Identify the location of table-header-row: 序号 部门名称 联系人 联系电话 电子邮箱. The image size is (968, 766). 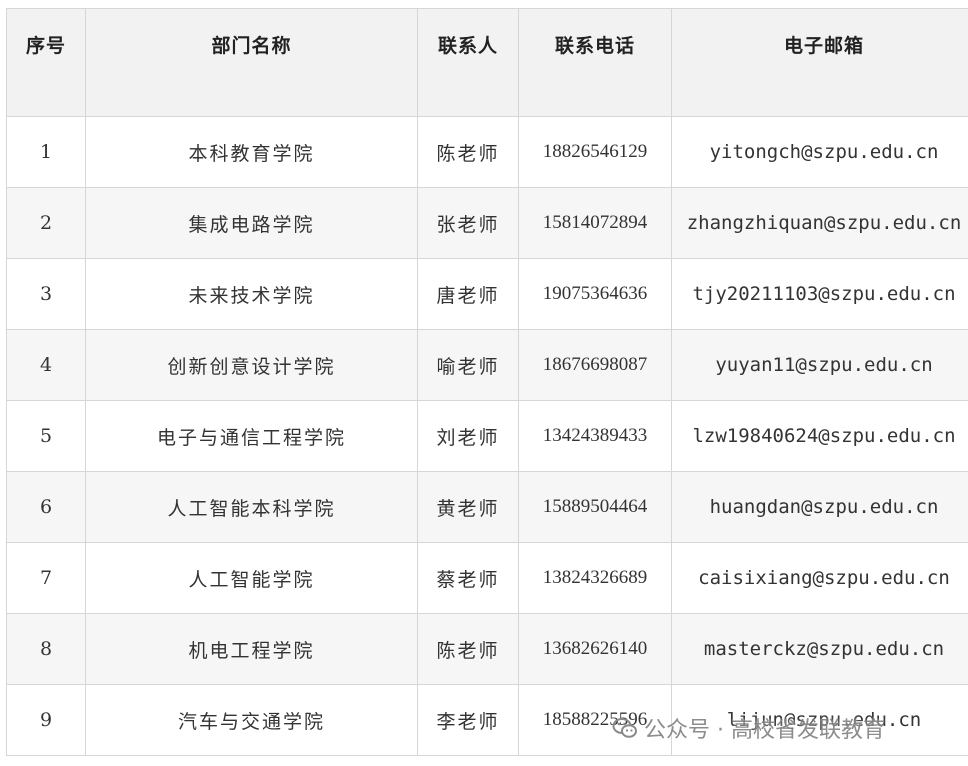
(487, 62).